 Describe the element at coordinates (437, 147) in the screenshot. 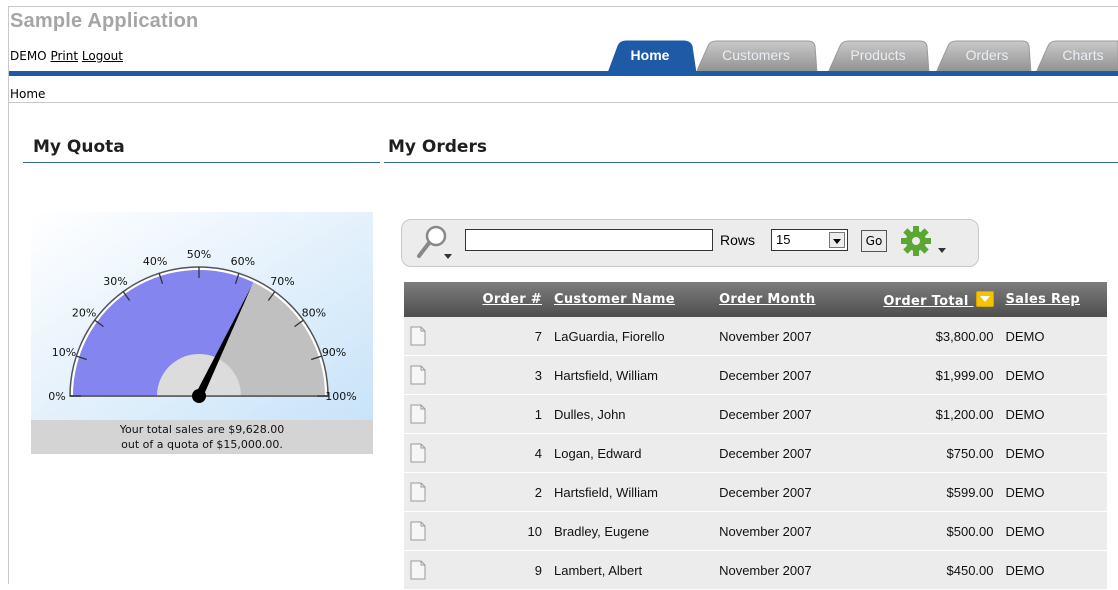

I see `orders-region-title: My Orders` at that location.